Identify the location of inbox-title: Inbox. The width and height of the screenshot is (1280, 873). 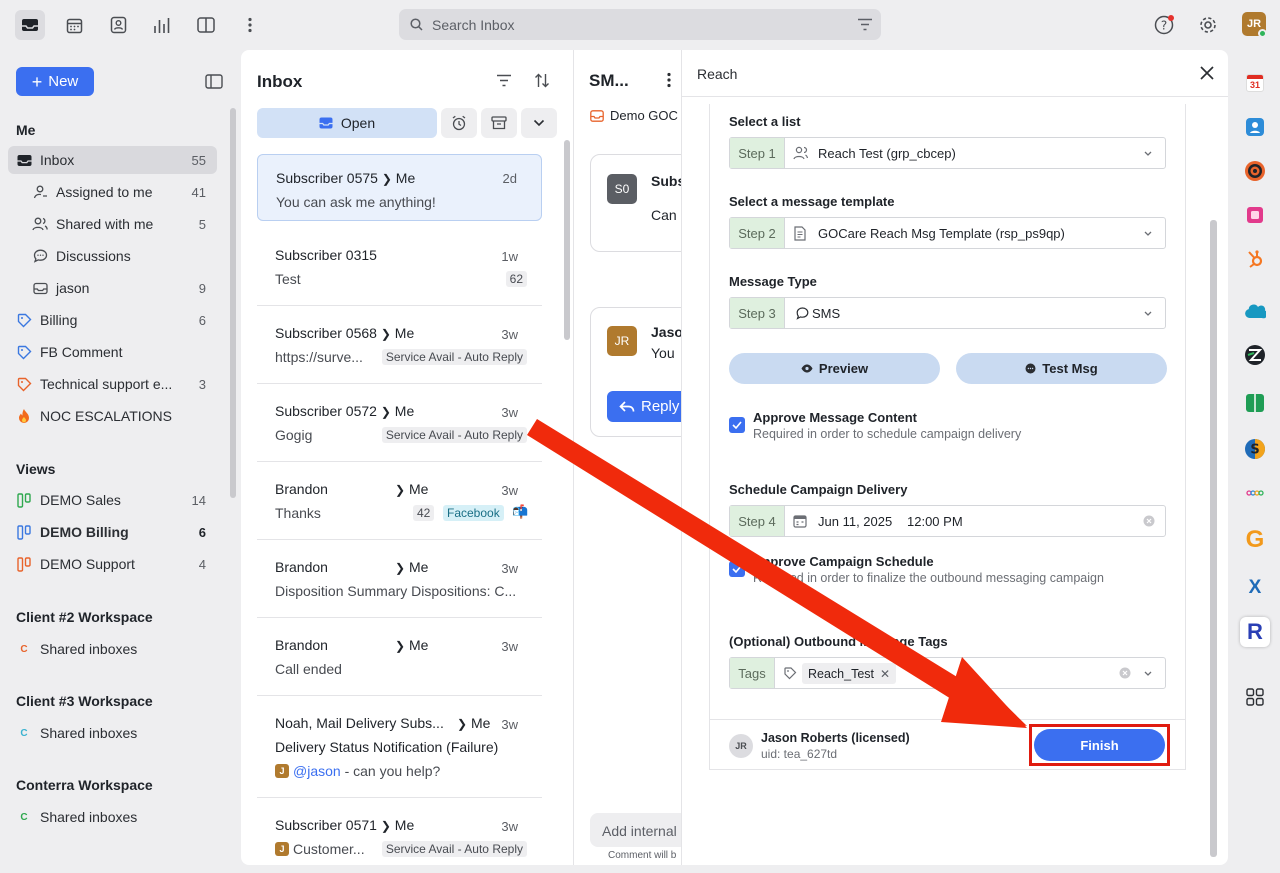
(280, 81).